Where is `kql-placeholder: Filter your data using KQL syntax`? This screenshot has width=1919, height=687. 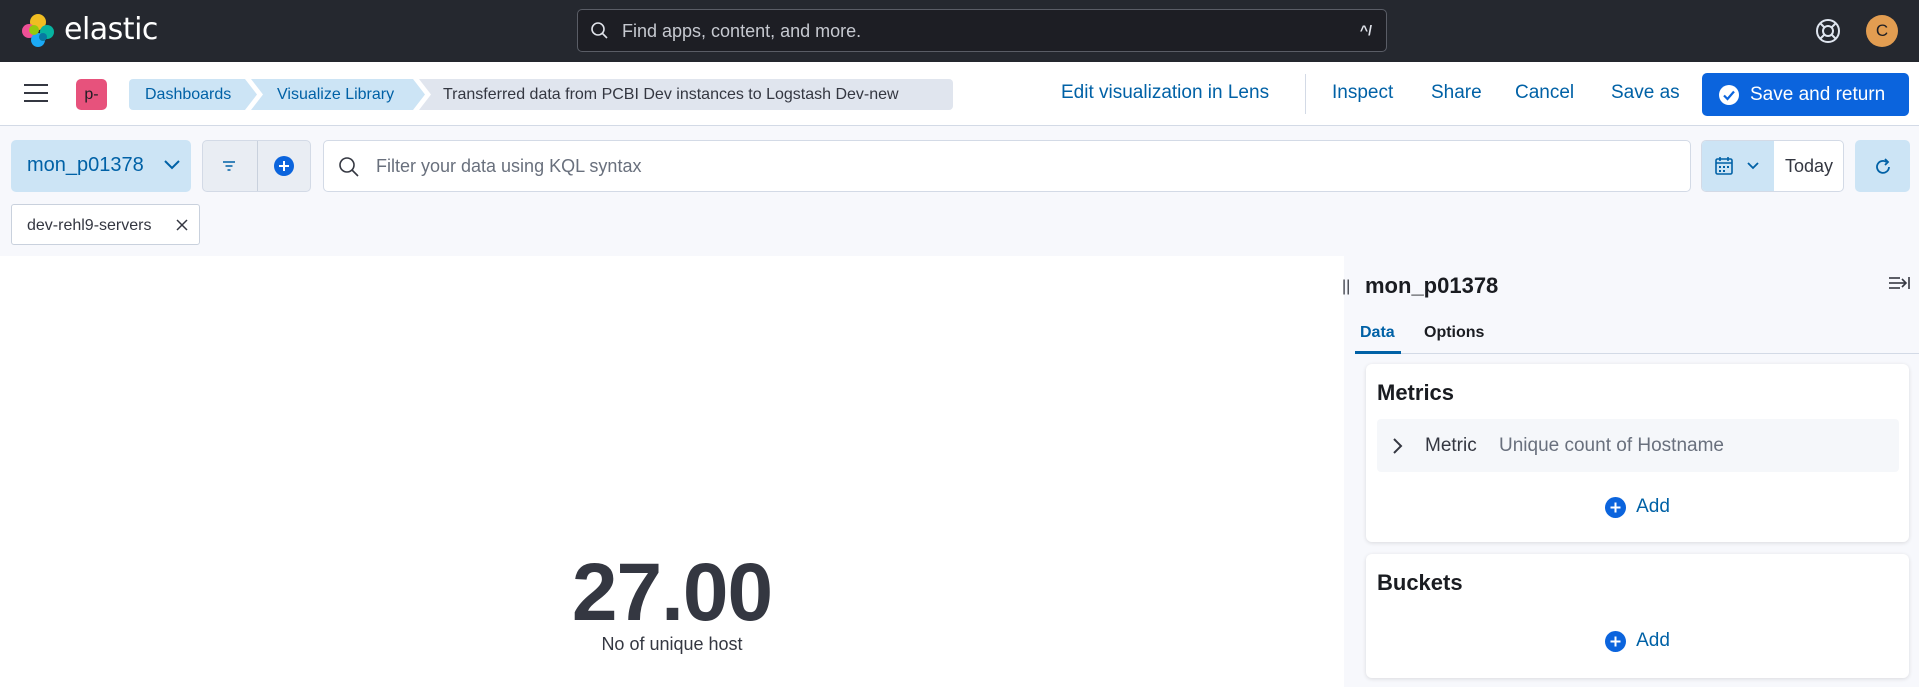 kql-placeholder: Filter your data using KQL syntax is located at coordinates (509, 166).